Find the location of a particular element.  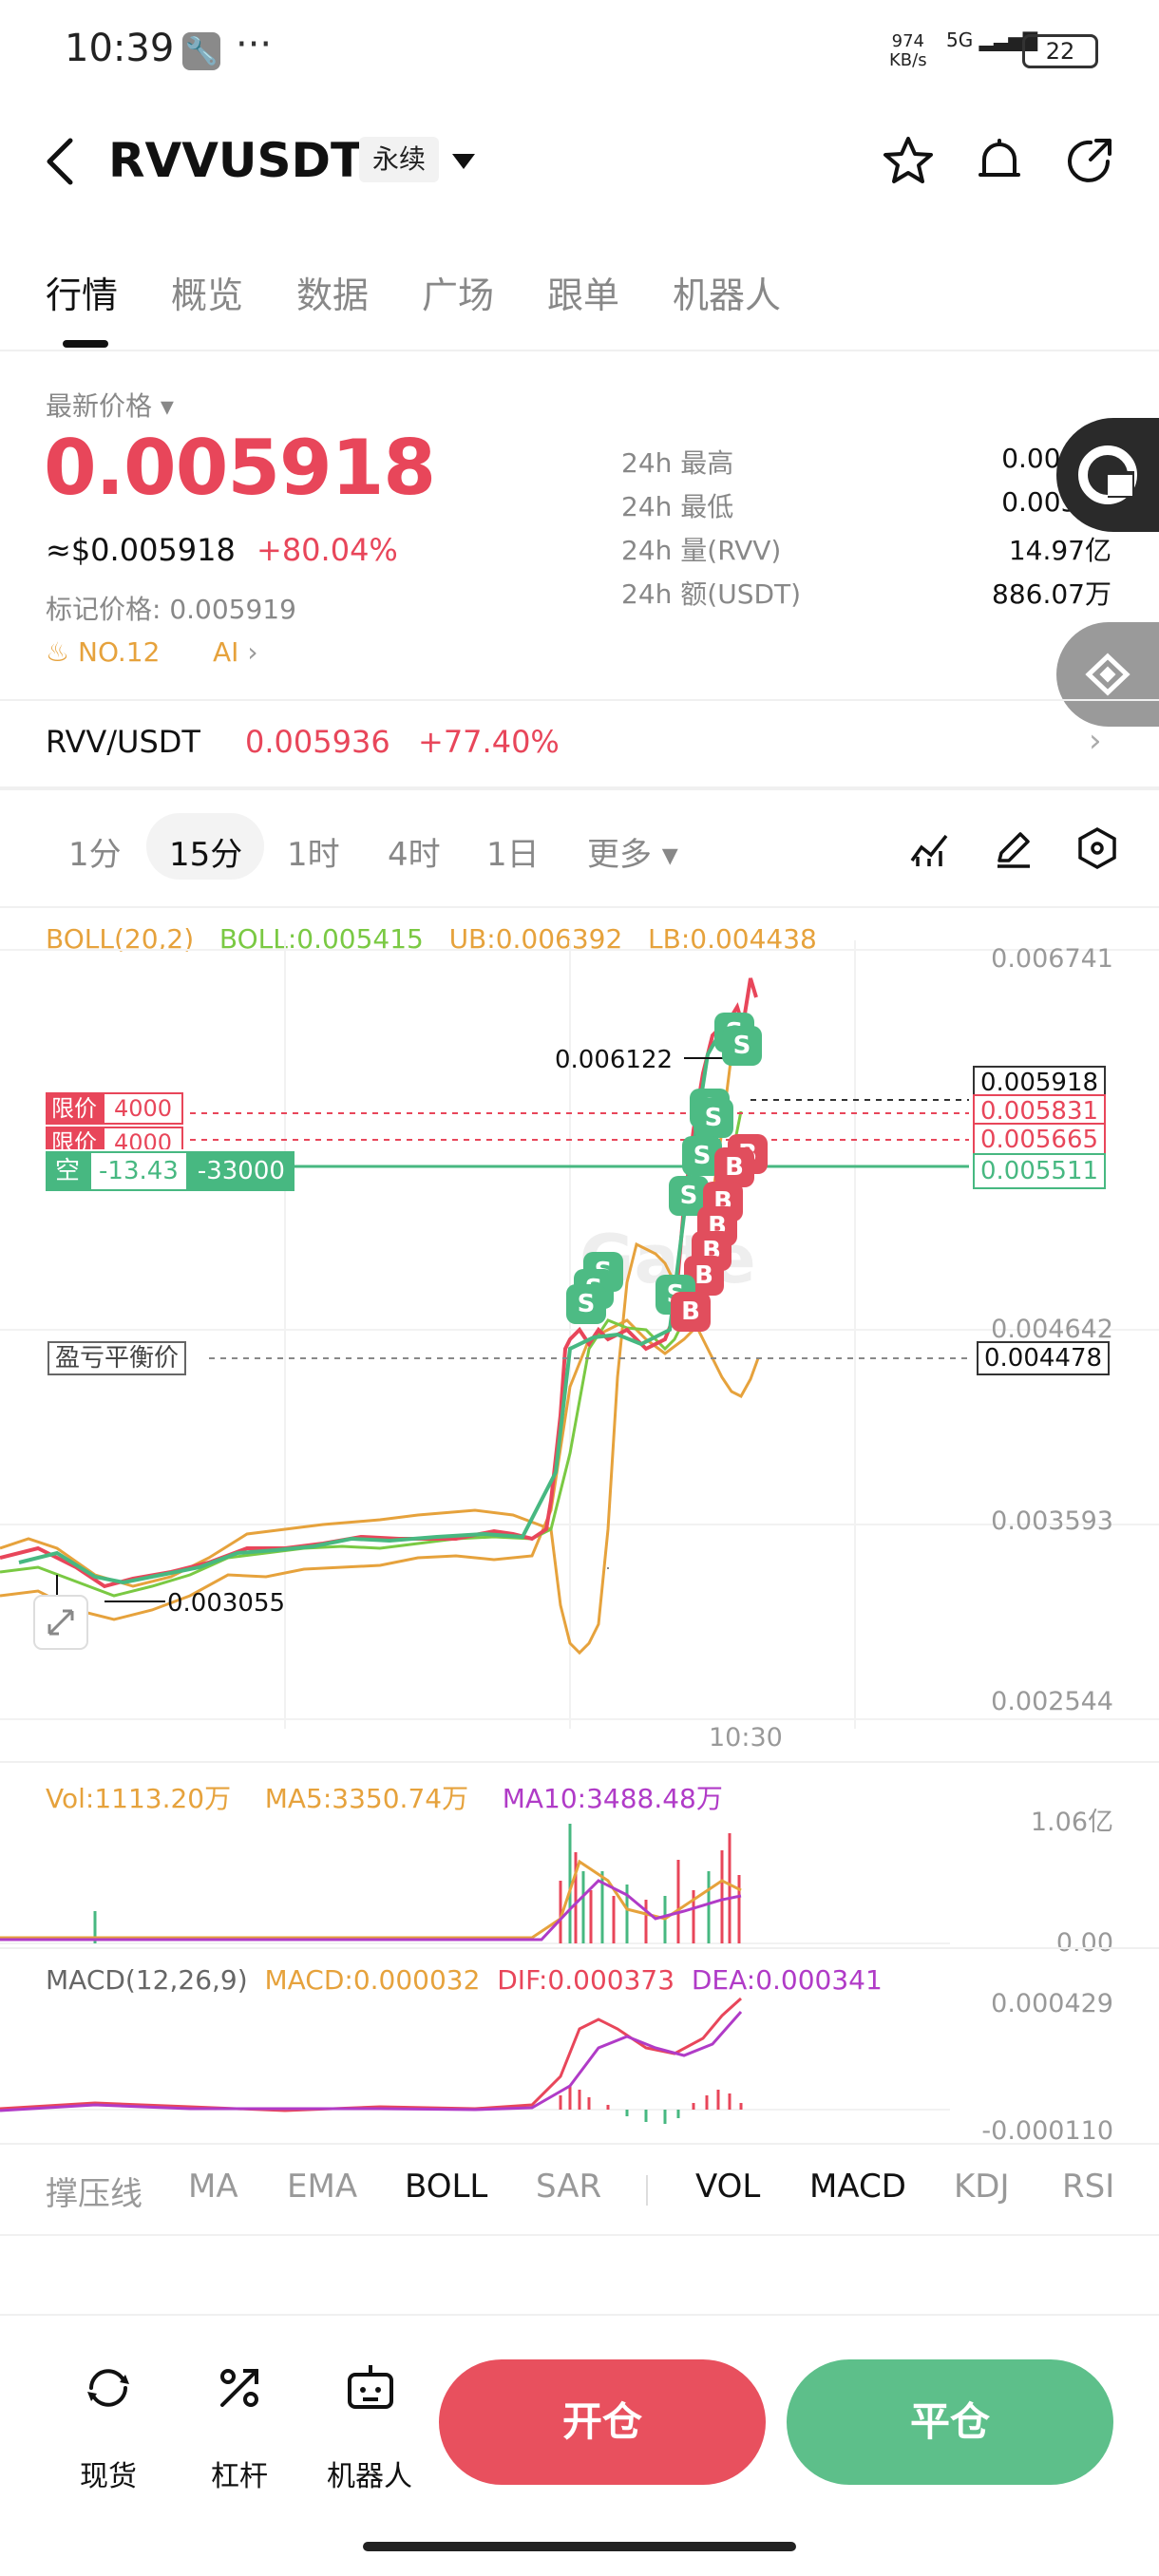

usd-price: ≈$0.005918 is located at coordinates (141, 550).